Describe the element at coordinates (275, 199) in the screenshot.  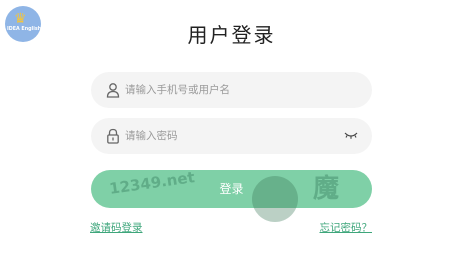
I see `watermark-mascot-icon` at that location.